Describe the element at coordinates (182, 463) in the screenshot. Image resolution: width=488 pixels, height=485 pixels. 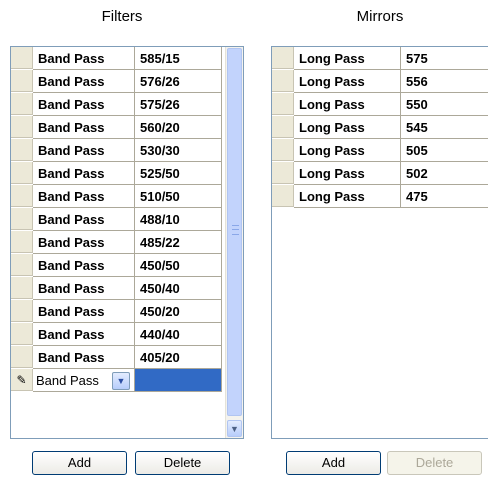
I see `filters-delete-button: Delete` at that location.